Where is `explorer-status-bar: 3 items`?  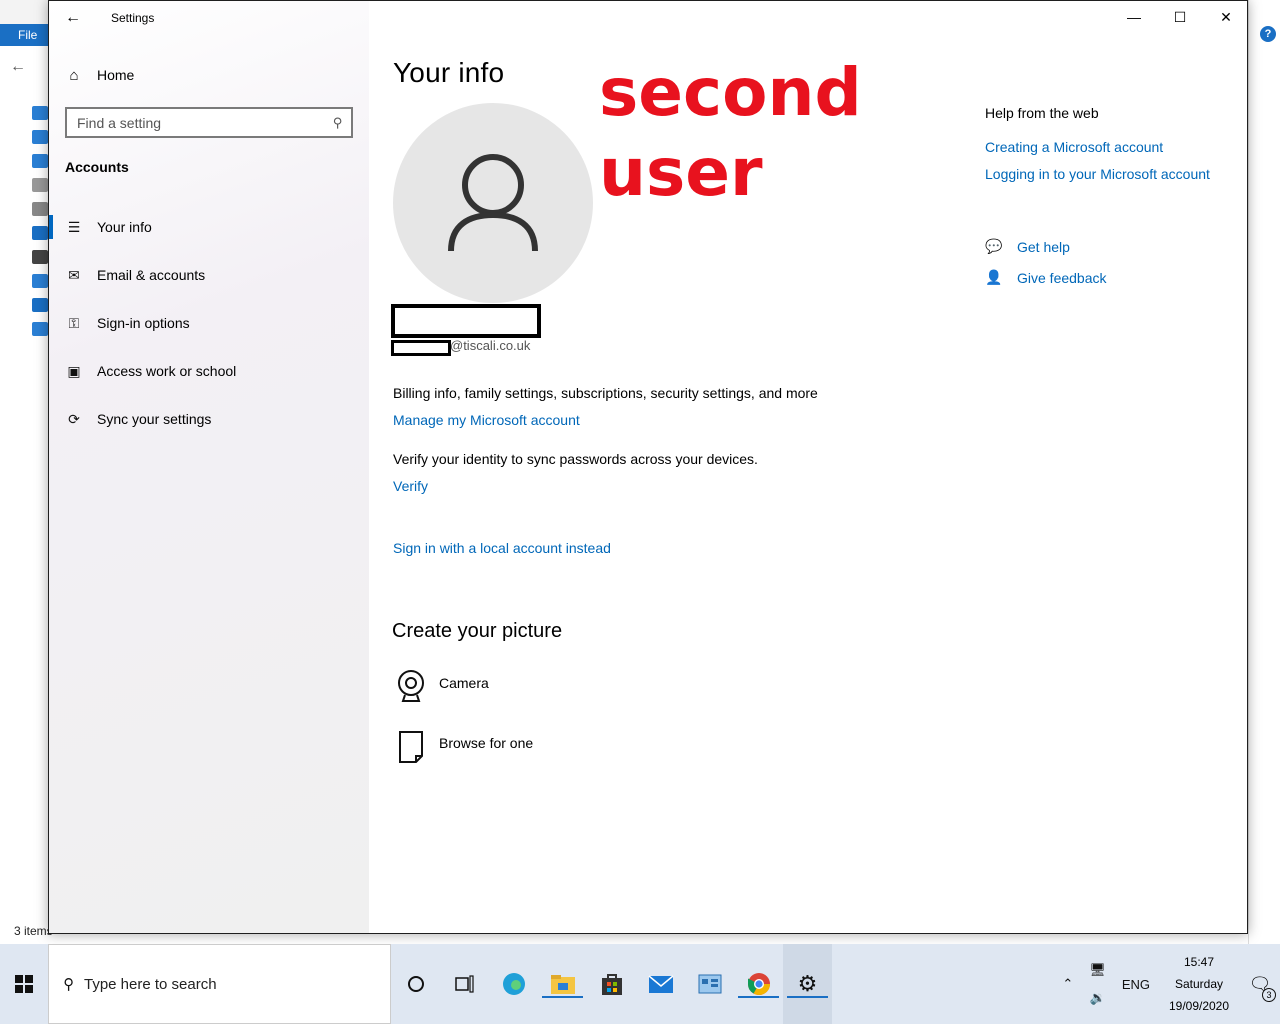 explorer-status-bar: 3 items is located at coordinates (33, 931).